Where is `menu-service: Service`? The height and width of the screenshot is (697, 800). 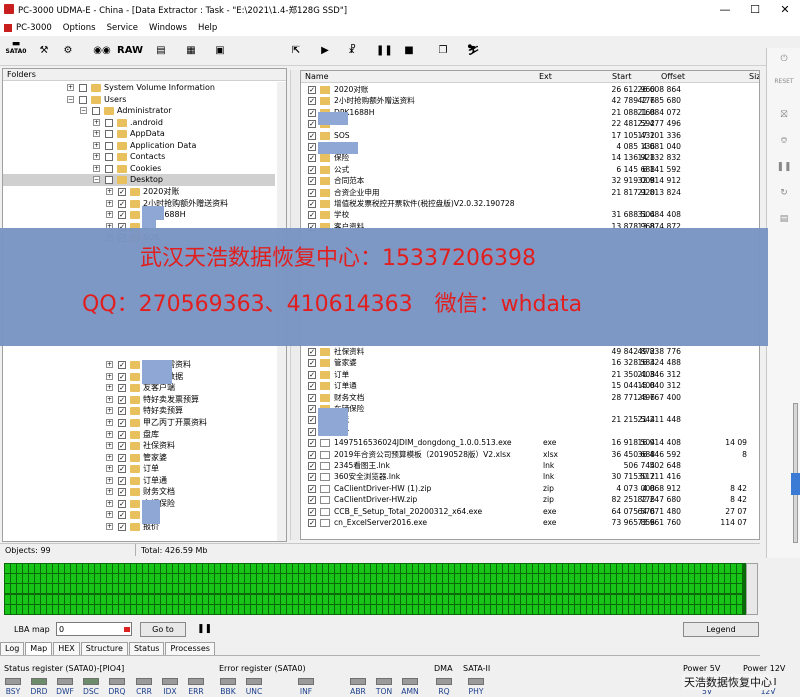 menu-service: Service is located at coordinates (122, 28).